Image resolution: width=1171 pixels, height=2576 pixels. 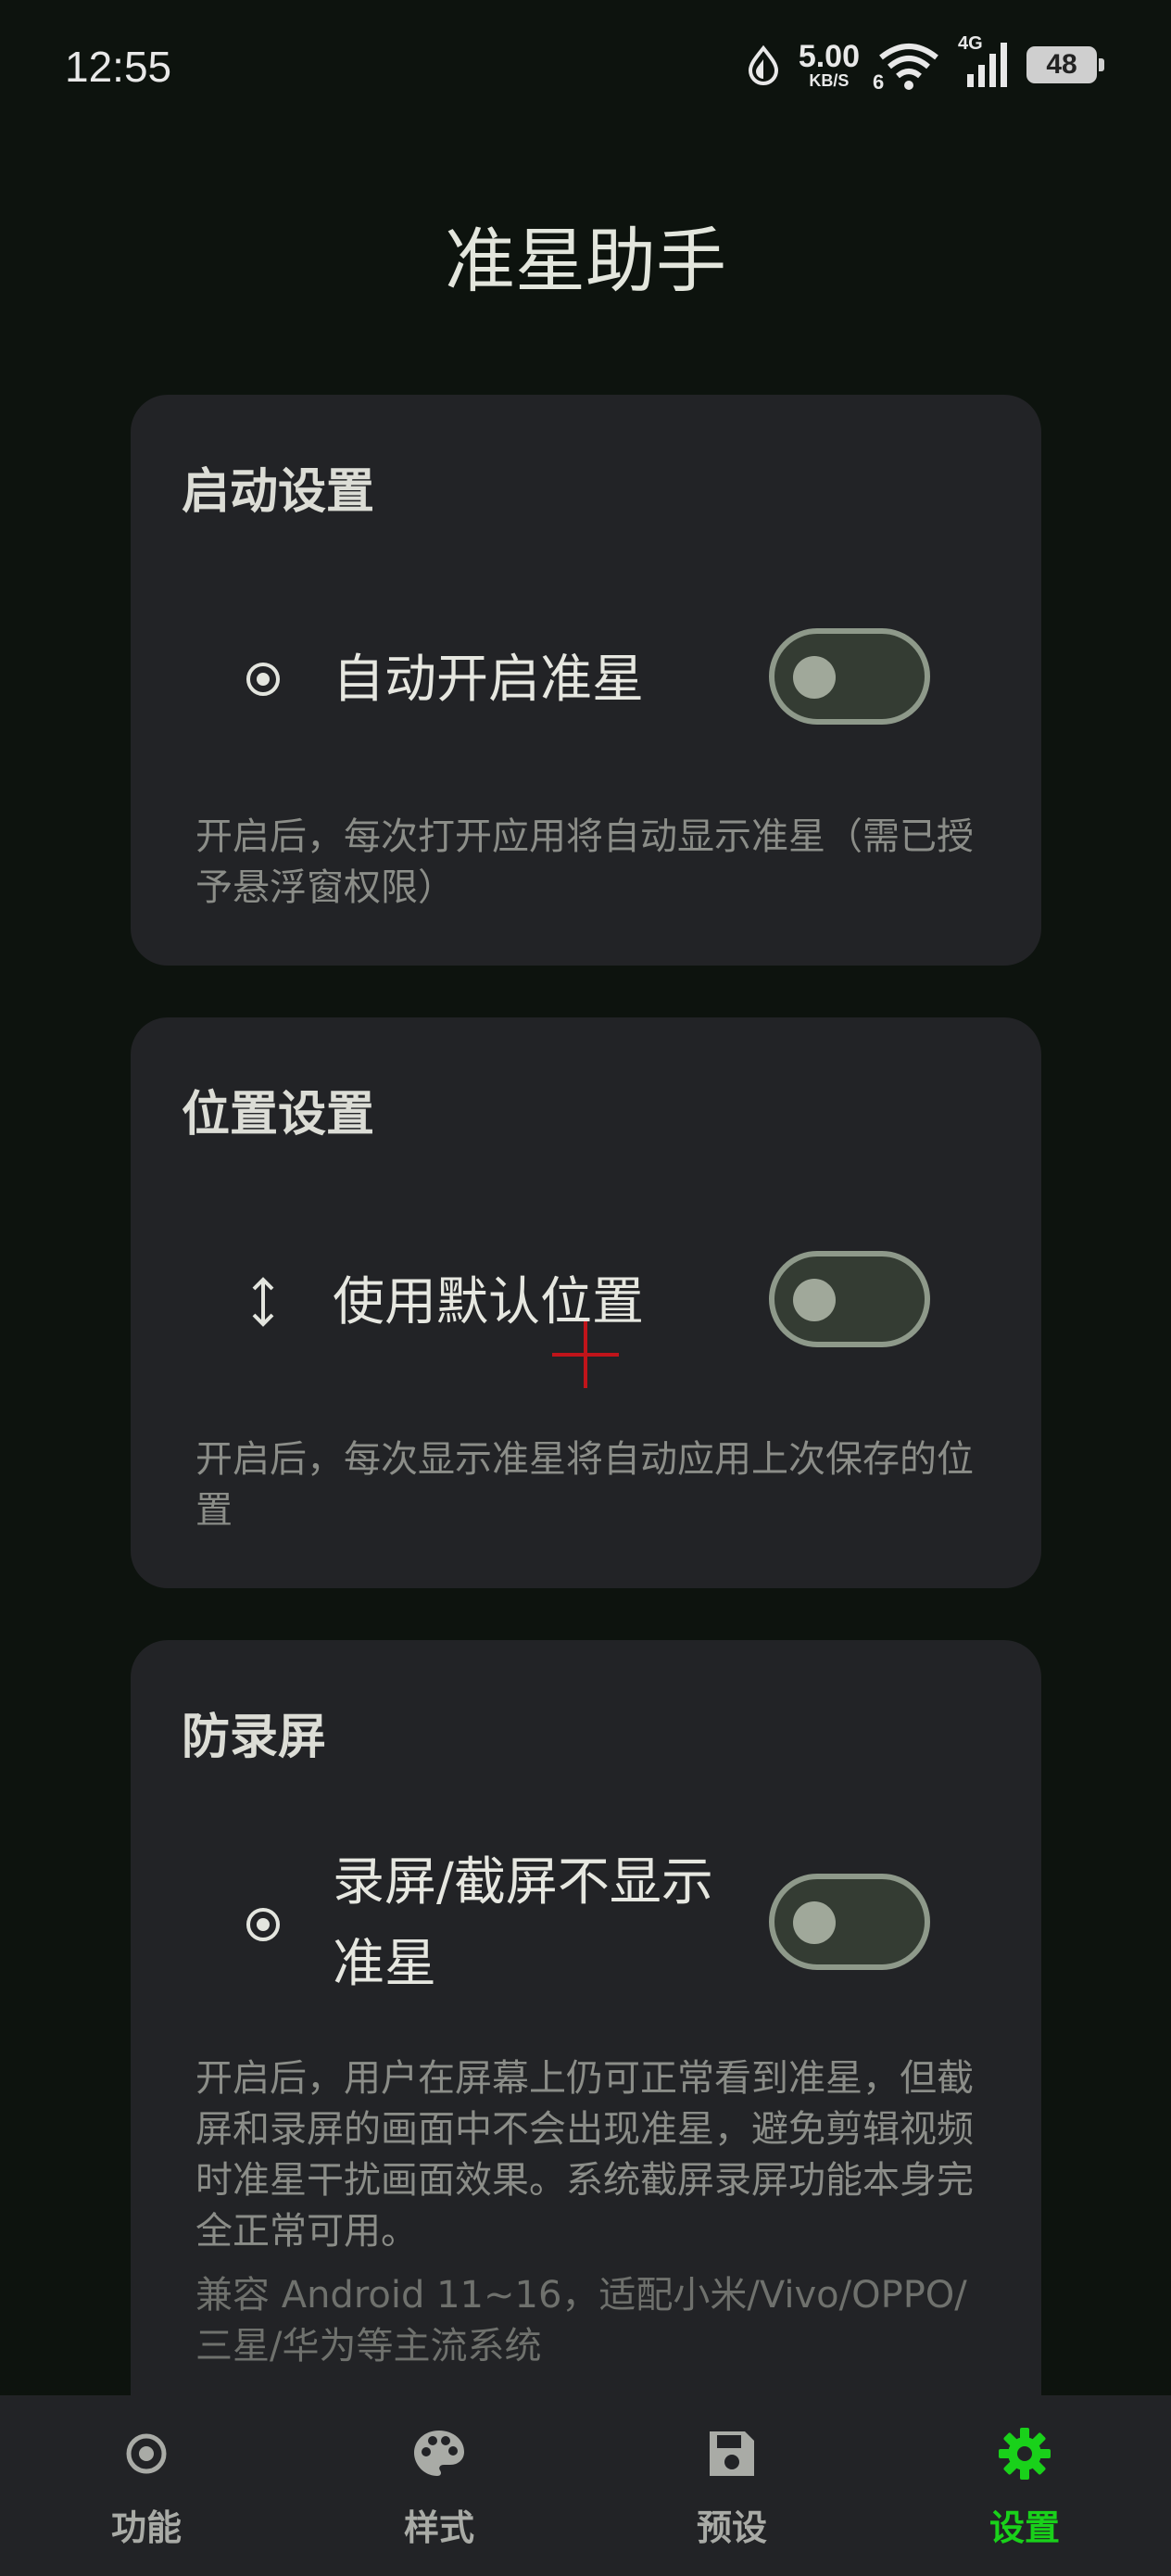 What do you see at coordinates (147, 2453) in the screenshot?
I see `target-icon` at bounding box center [147, 2453].